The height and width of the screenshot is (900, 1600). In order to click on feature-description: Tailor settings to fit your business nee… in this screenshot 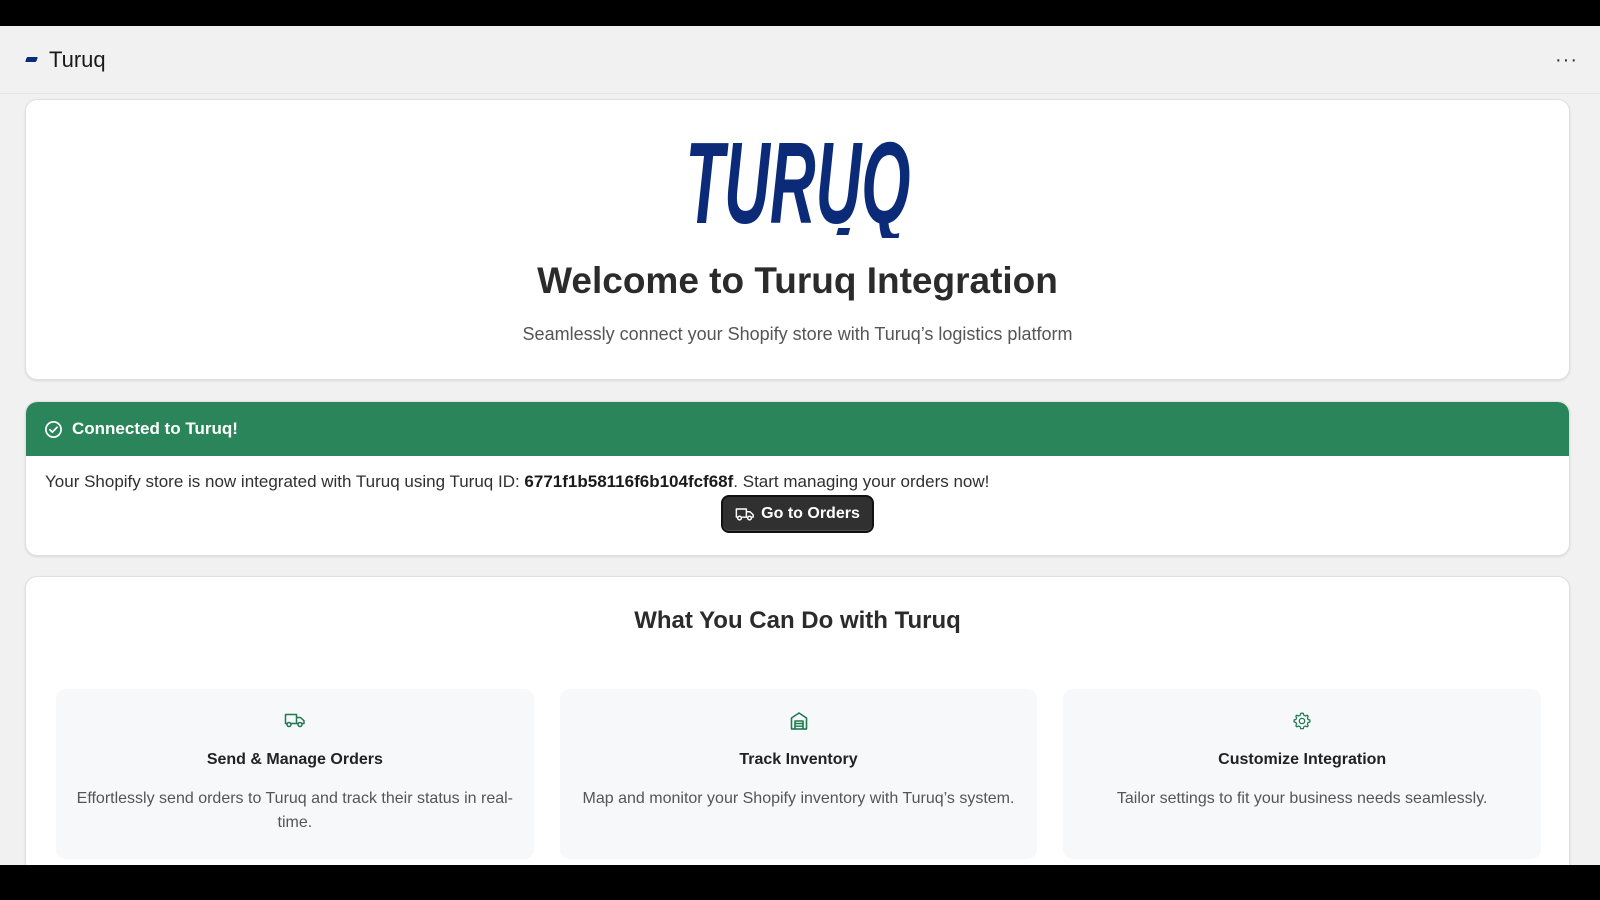, I will do `click(1302, 798)`.